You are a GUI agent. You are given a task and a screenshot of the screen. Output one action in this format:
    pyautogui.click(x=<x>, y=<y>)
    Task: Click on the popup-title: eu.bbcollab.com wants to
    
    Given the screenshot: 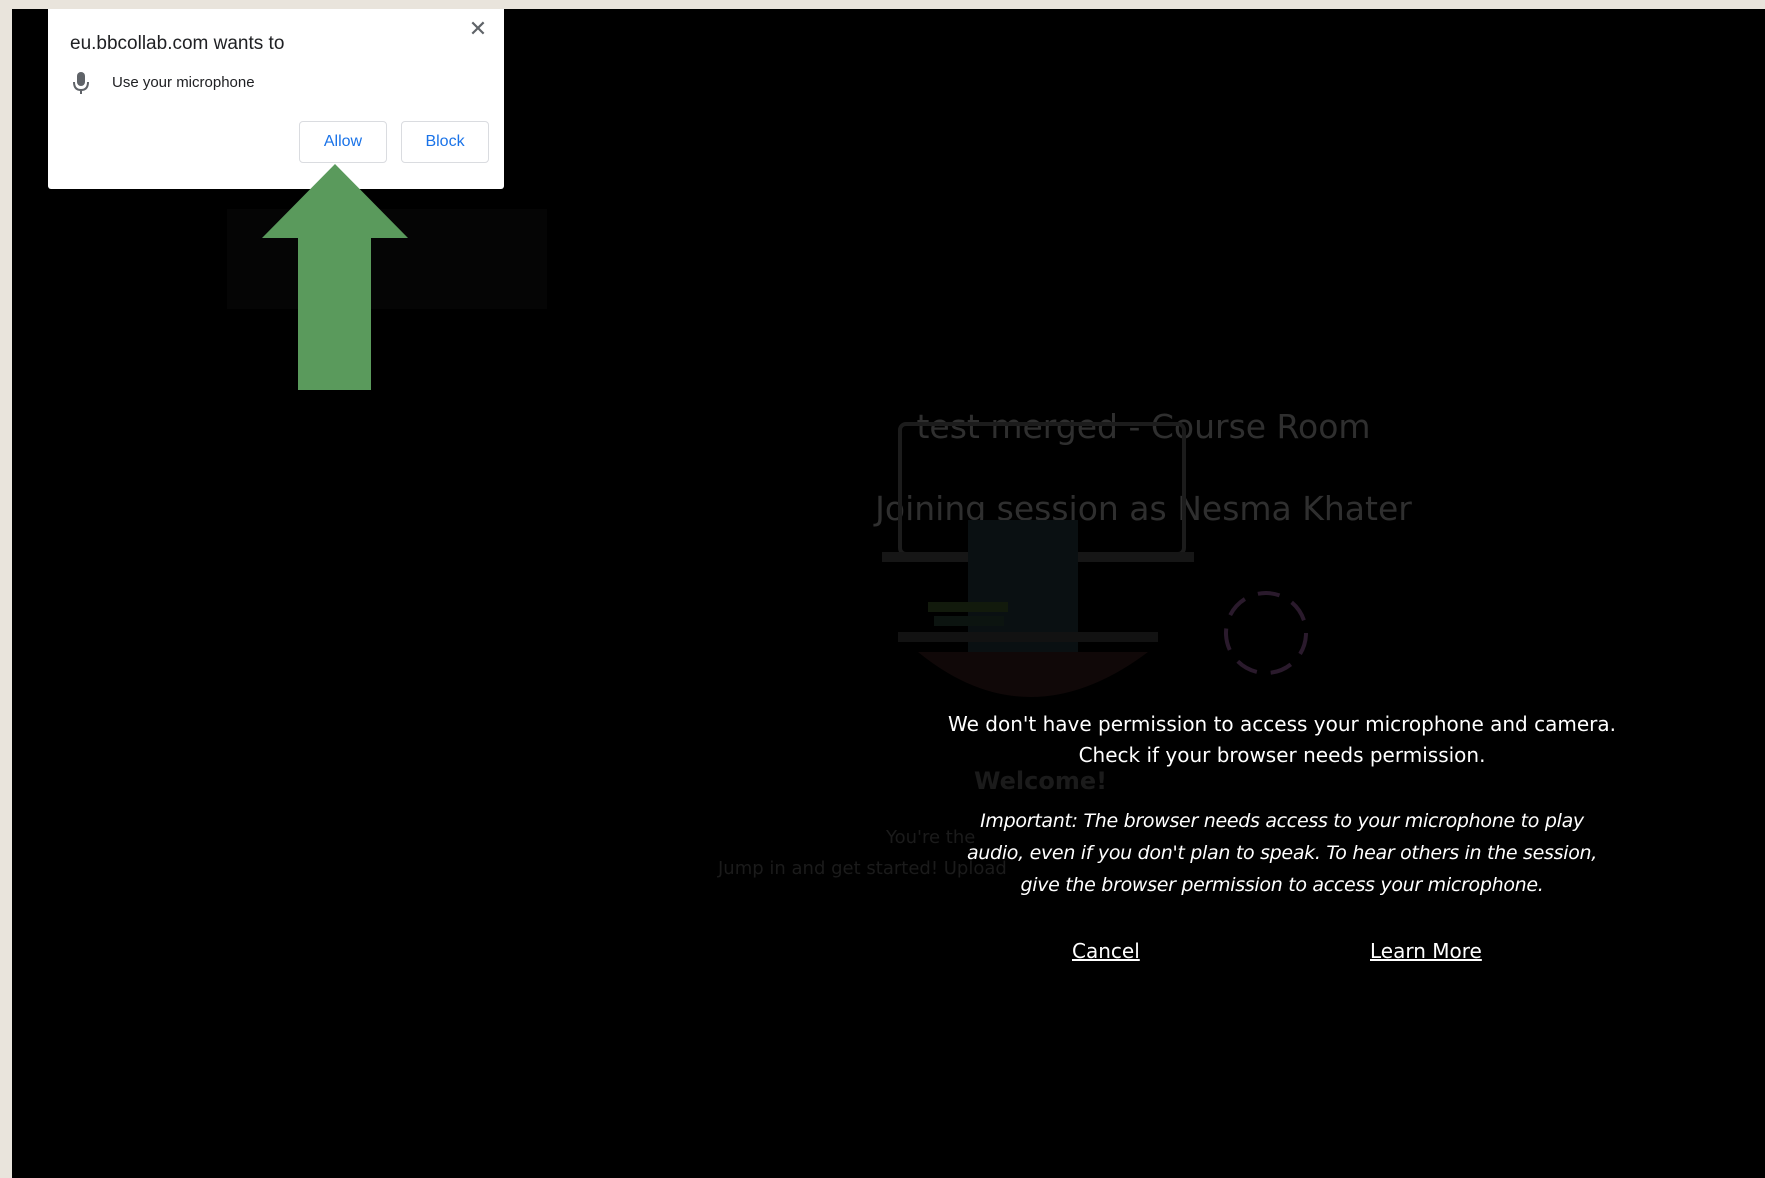 What is the action you would take?
    pyautogui.click(x=177, y=43)
    